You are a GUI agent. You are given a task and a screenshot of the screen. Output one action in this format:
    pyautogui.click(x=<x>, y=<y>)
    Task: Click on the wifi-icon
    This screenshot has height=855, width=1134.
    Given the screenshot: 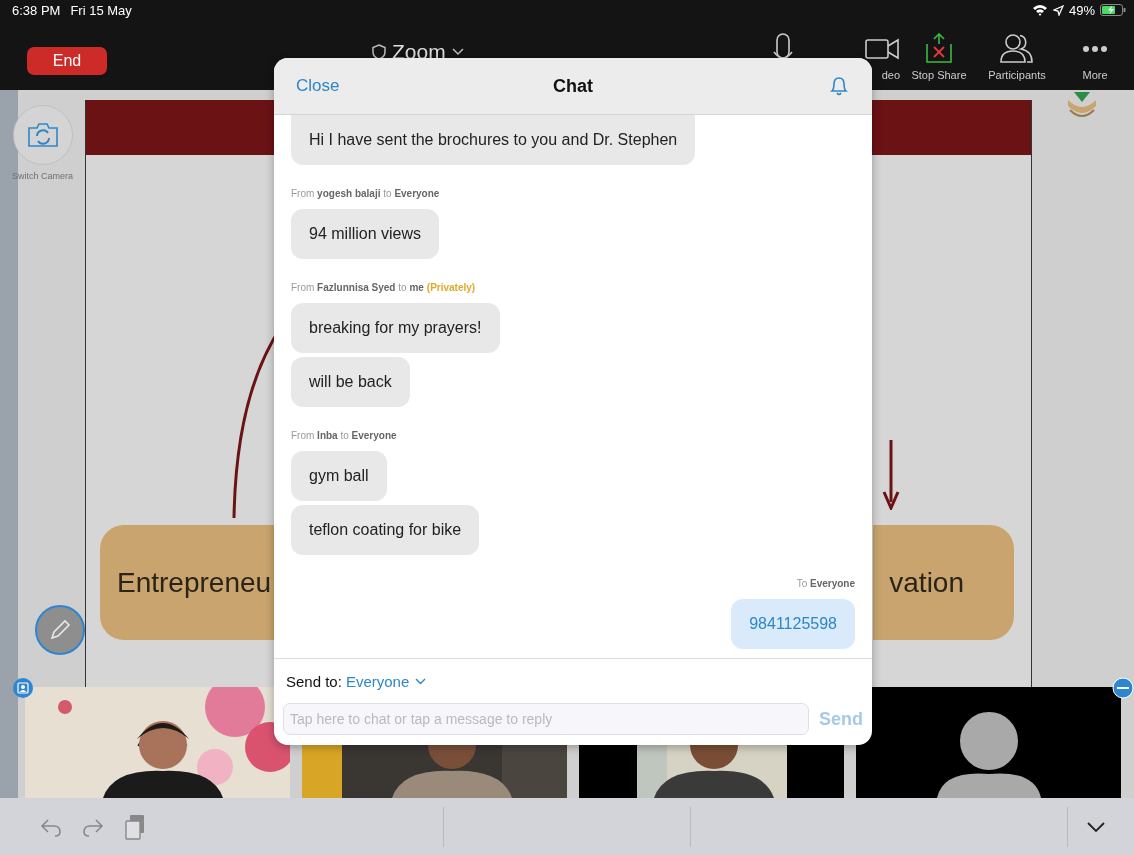 What is the action you would take?
    pyautogui.click(x=1039, y=10)
    